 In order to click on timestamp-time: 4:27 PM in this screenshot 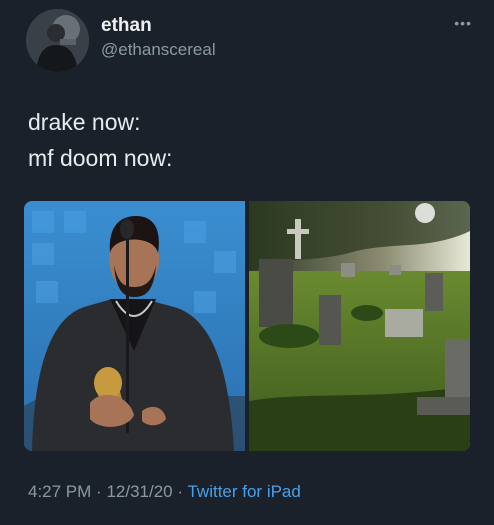, I will do `click(59, 491)`.